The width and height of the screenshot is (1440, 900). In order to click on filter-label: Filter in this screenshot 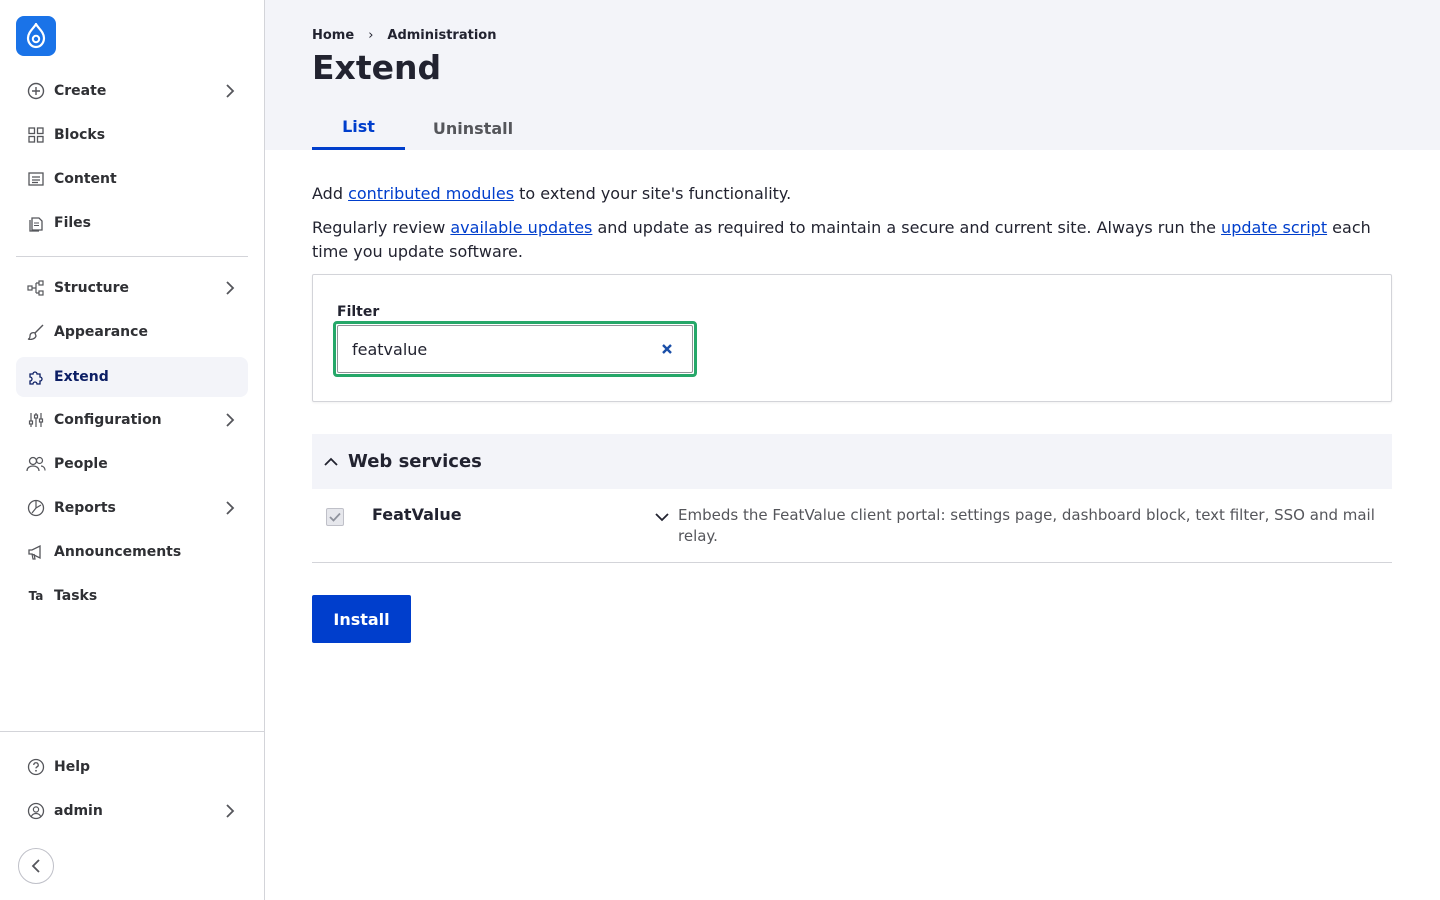, I will do `click(358, 312)`.